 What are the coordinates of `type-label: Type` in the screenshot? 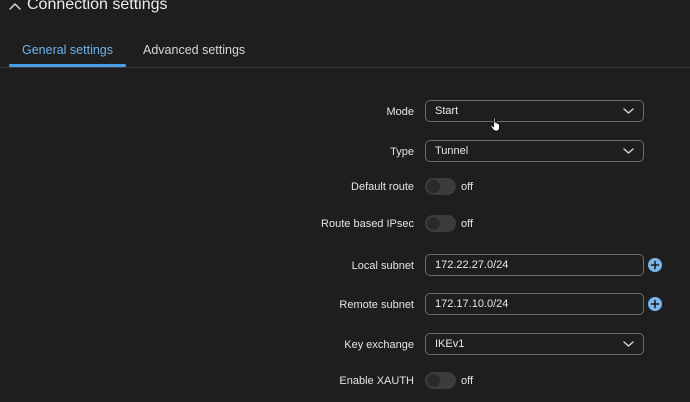 It's located at (402, 152).